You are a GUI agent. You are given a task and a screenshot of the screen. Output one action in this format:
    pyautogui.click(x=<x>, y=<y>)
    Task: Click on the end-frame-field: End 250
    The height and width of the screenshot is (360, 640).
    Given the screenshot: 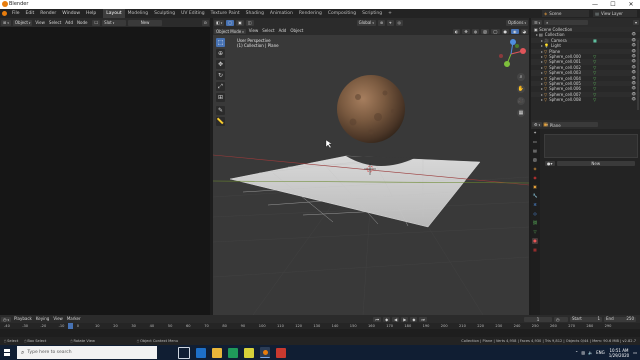 What is the action you would take?
    pyautogui.click(x=620, y=319)
    